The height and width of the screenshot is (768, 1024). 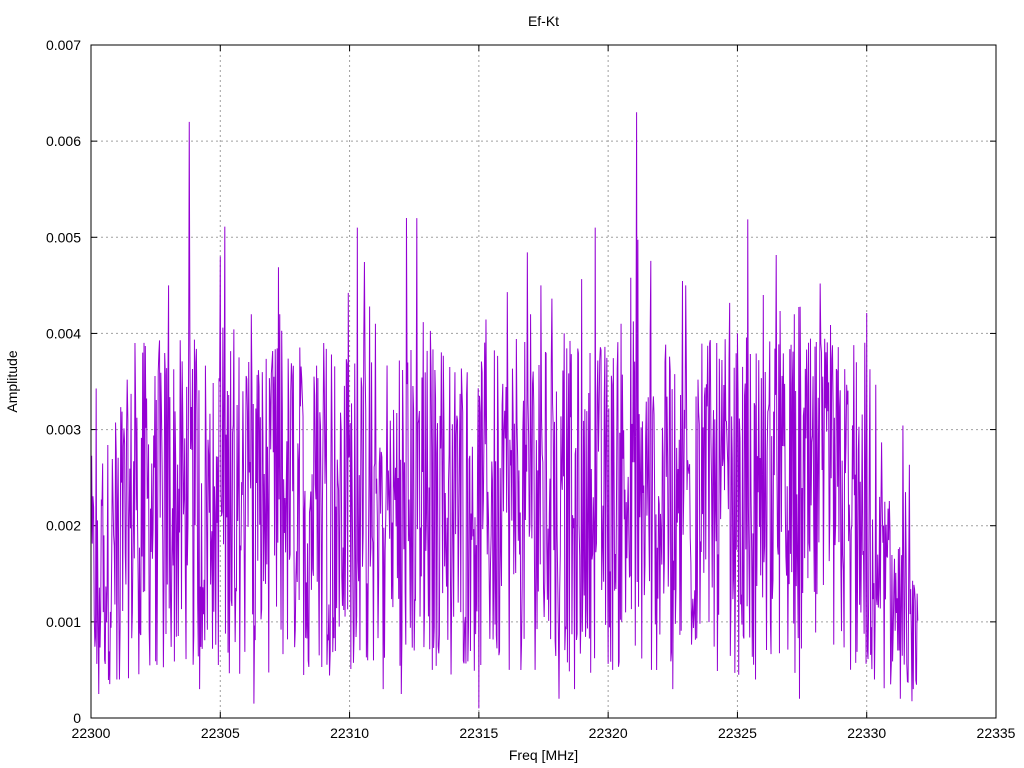 I want to click on x-tick-label: 22305, so click(x=220, y=733).